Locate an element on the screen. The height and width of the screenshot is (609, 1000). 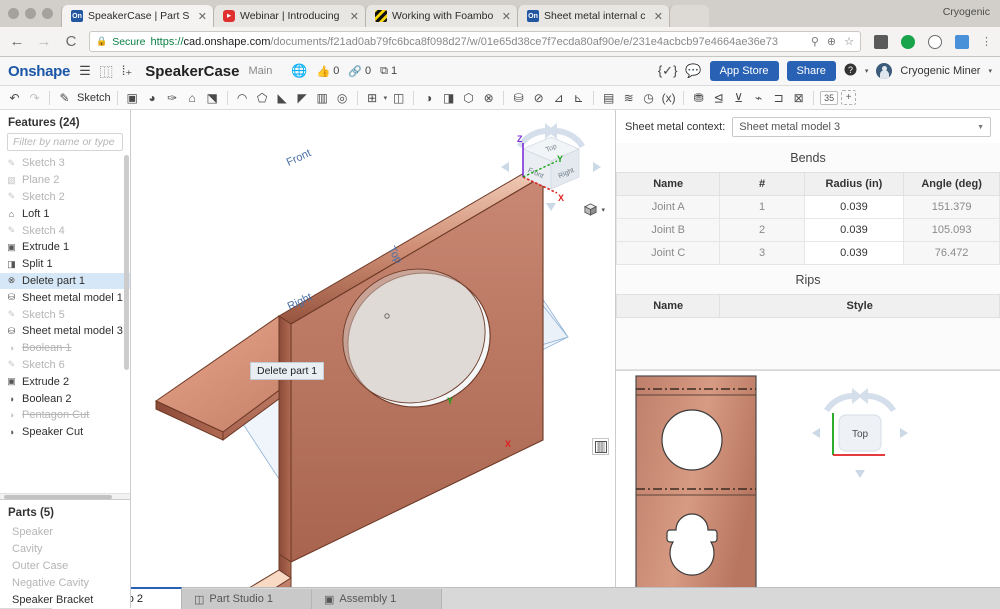
feature-item-extrude-1: ▣ Extrude 1 is located at coordinates (65, 247).